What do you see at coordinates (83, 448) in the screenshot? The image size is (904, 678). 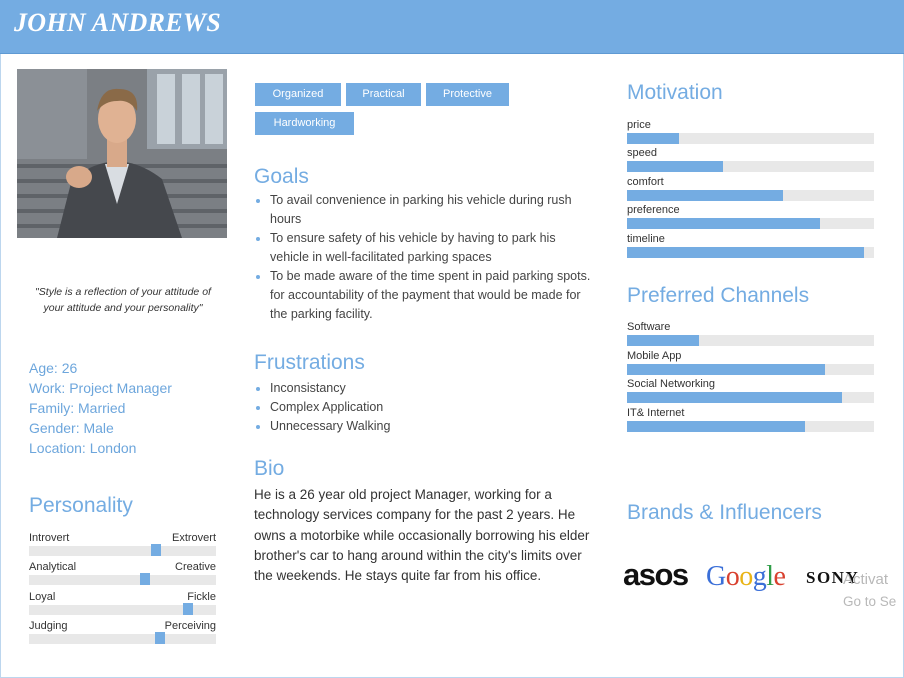 I see `info-location: Location: London` at bounding box center [83, 448].